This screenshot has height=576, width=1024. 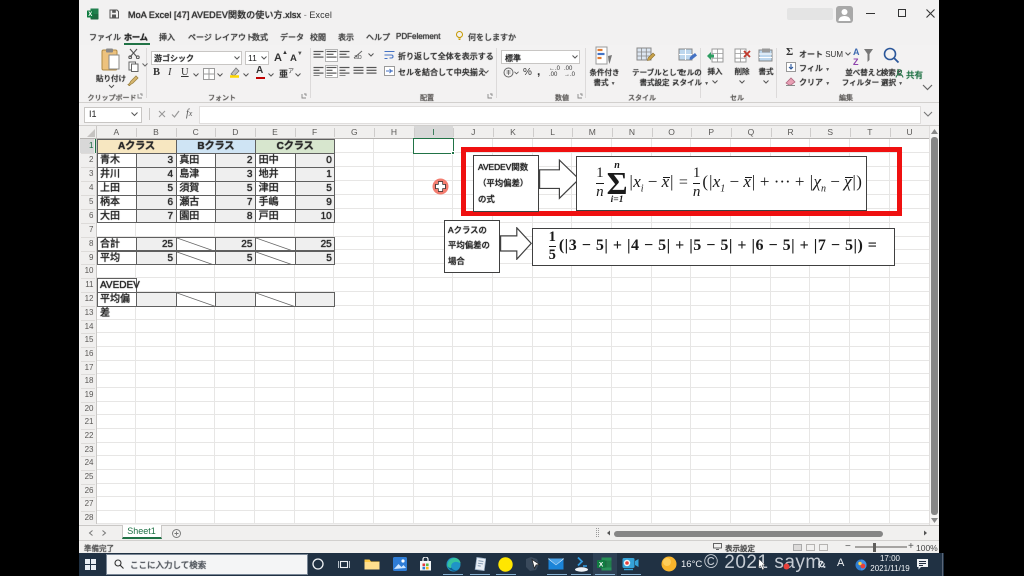 I want to click on svg-text: ab, so click(x=358, y=57).